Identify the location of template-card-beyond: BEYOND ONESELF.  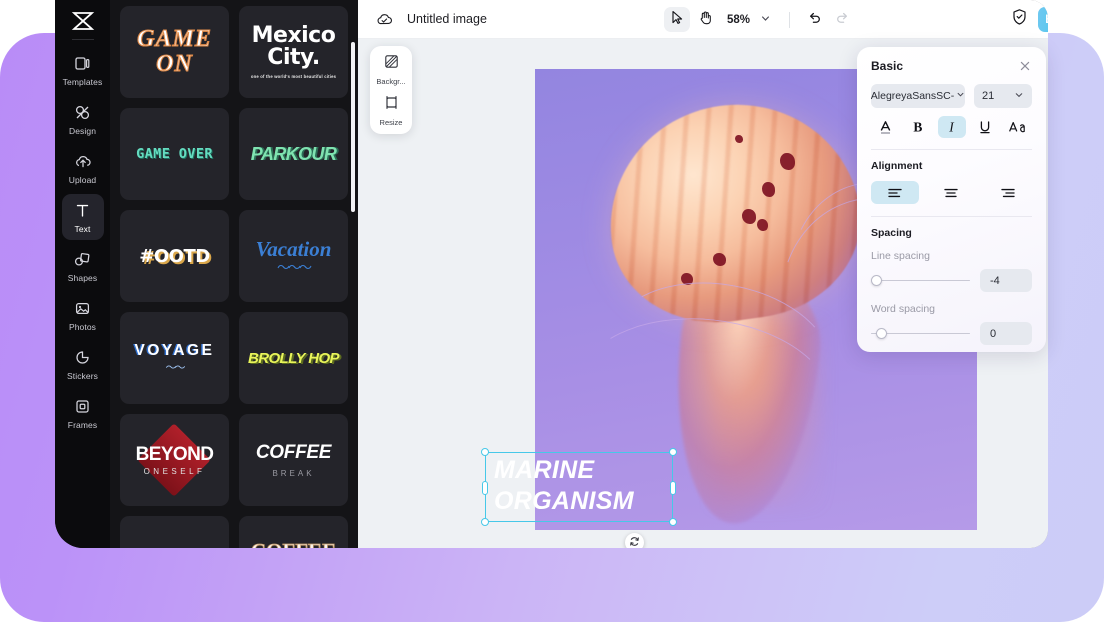
(174, 460).